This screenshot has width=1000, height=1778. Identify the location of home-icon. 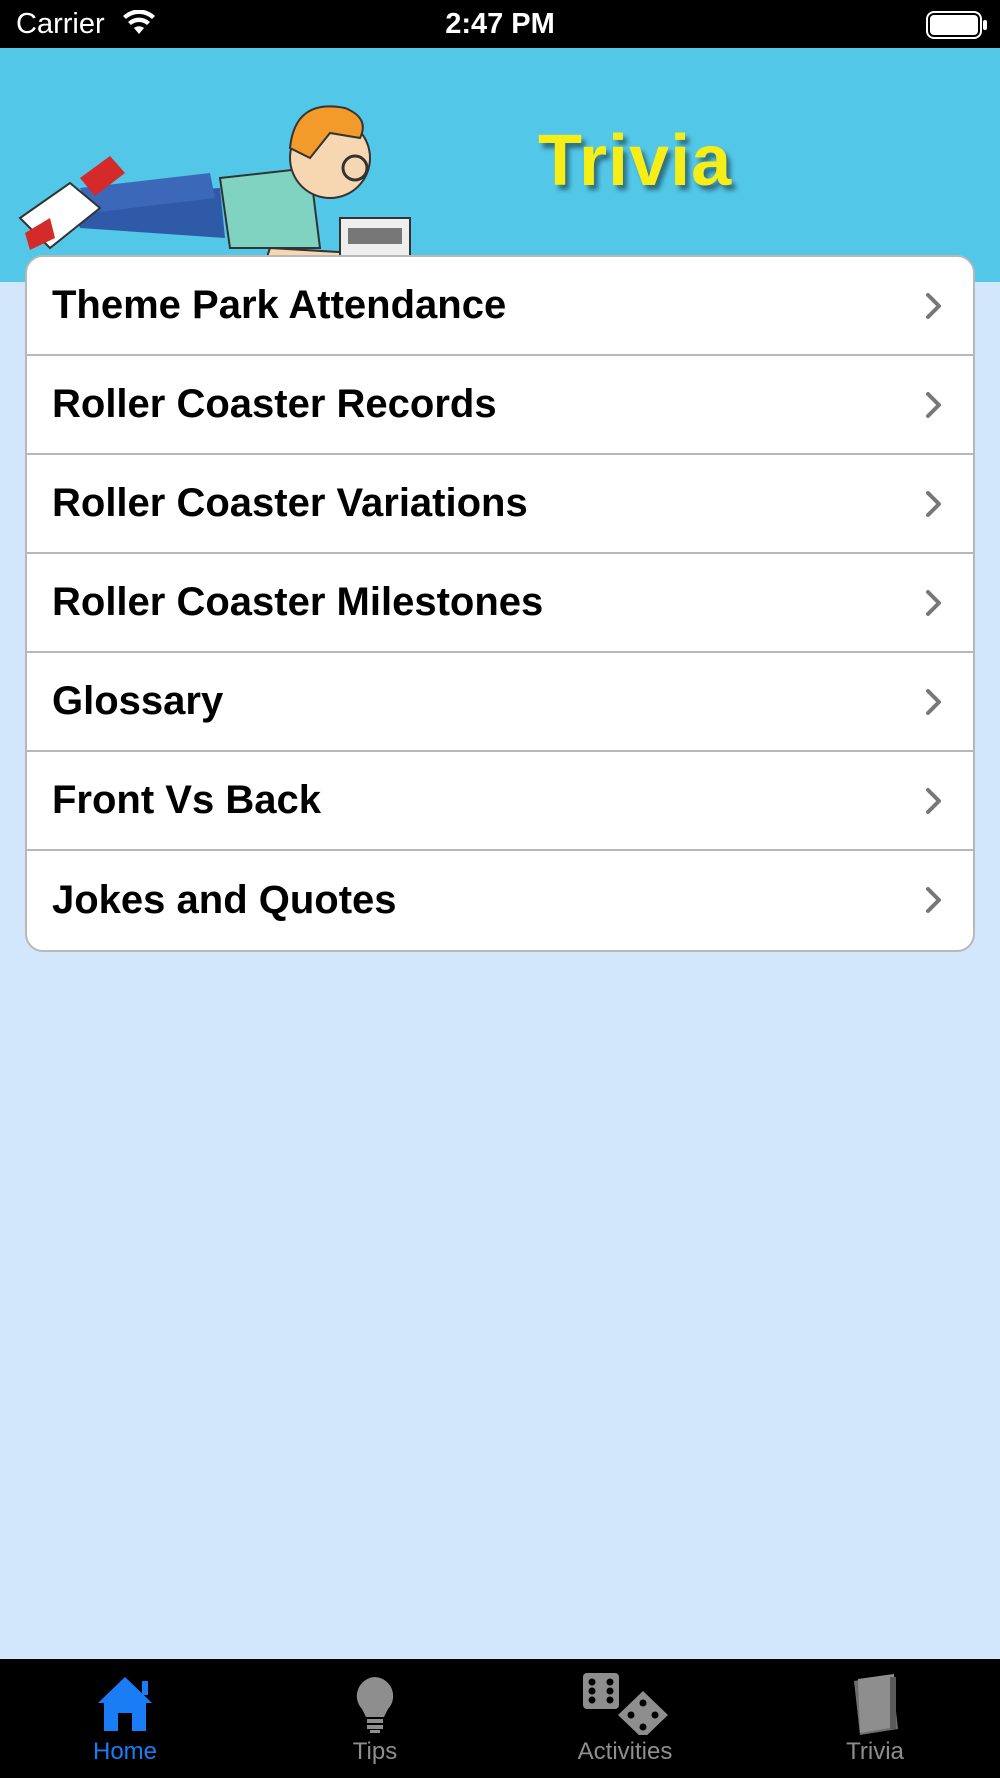
(125, 1704).